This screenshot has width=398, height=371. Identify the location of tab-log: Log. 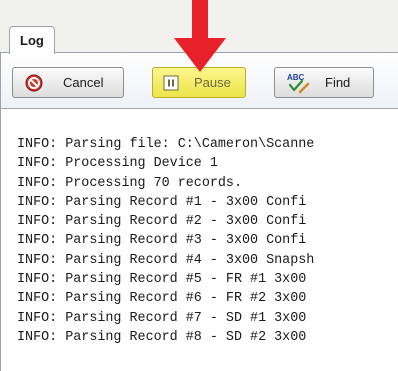
(32, 40).